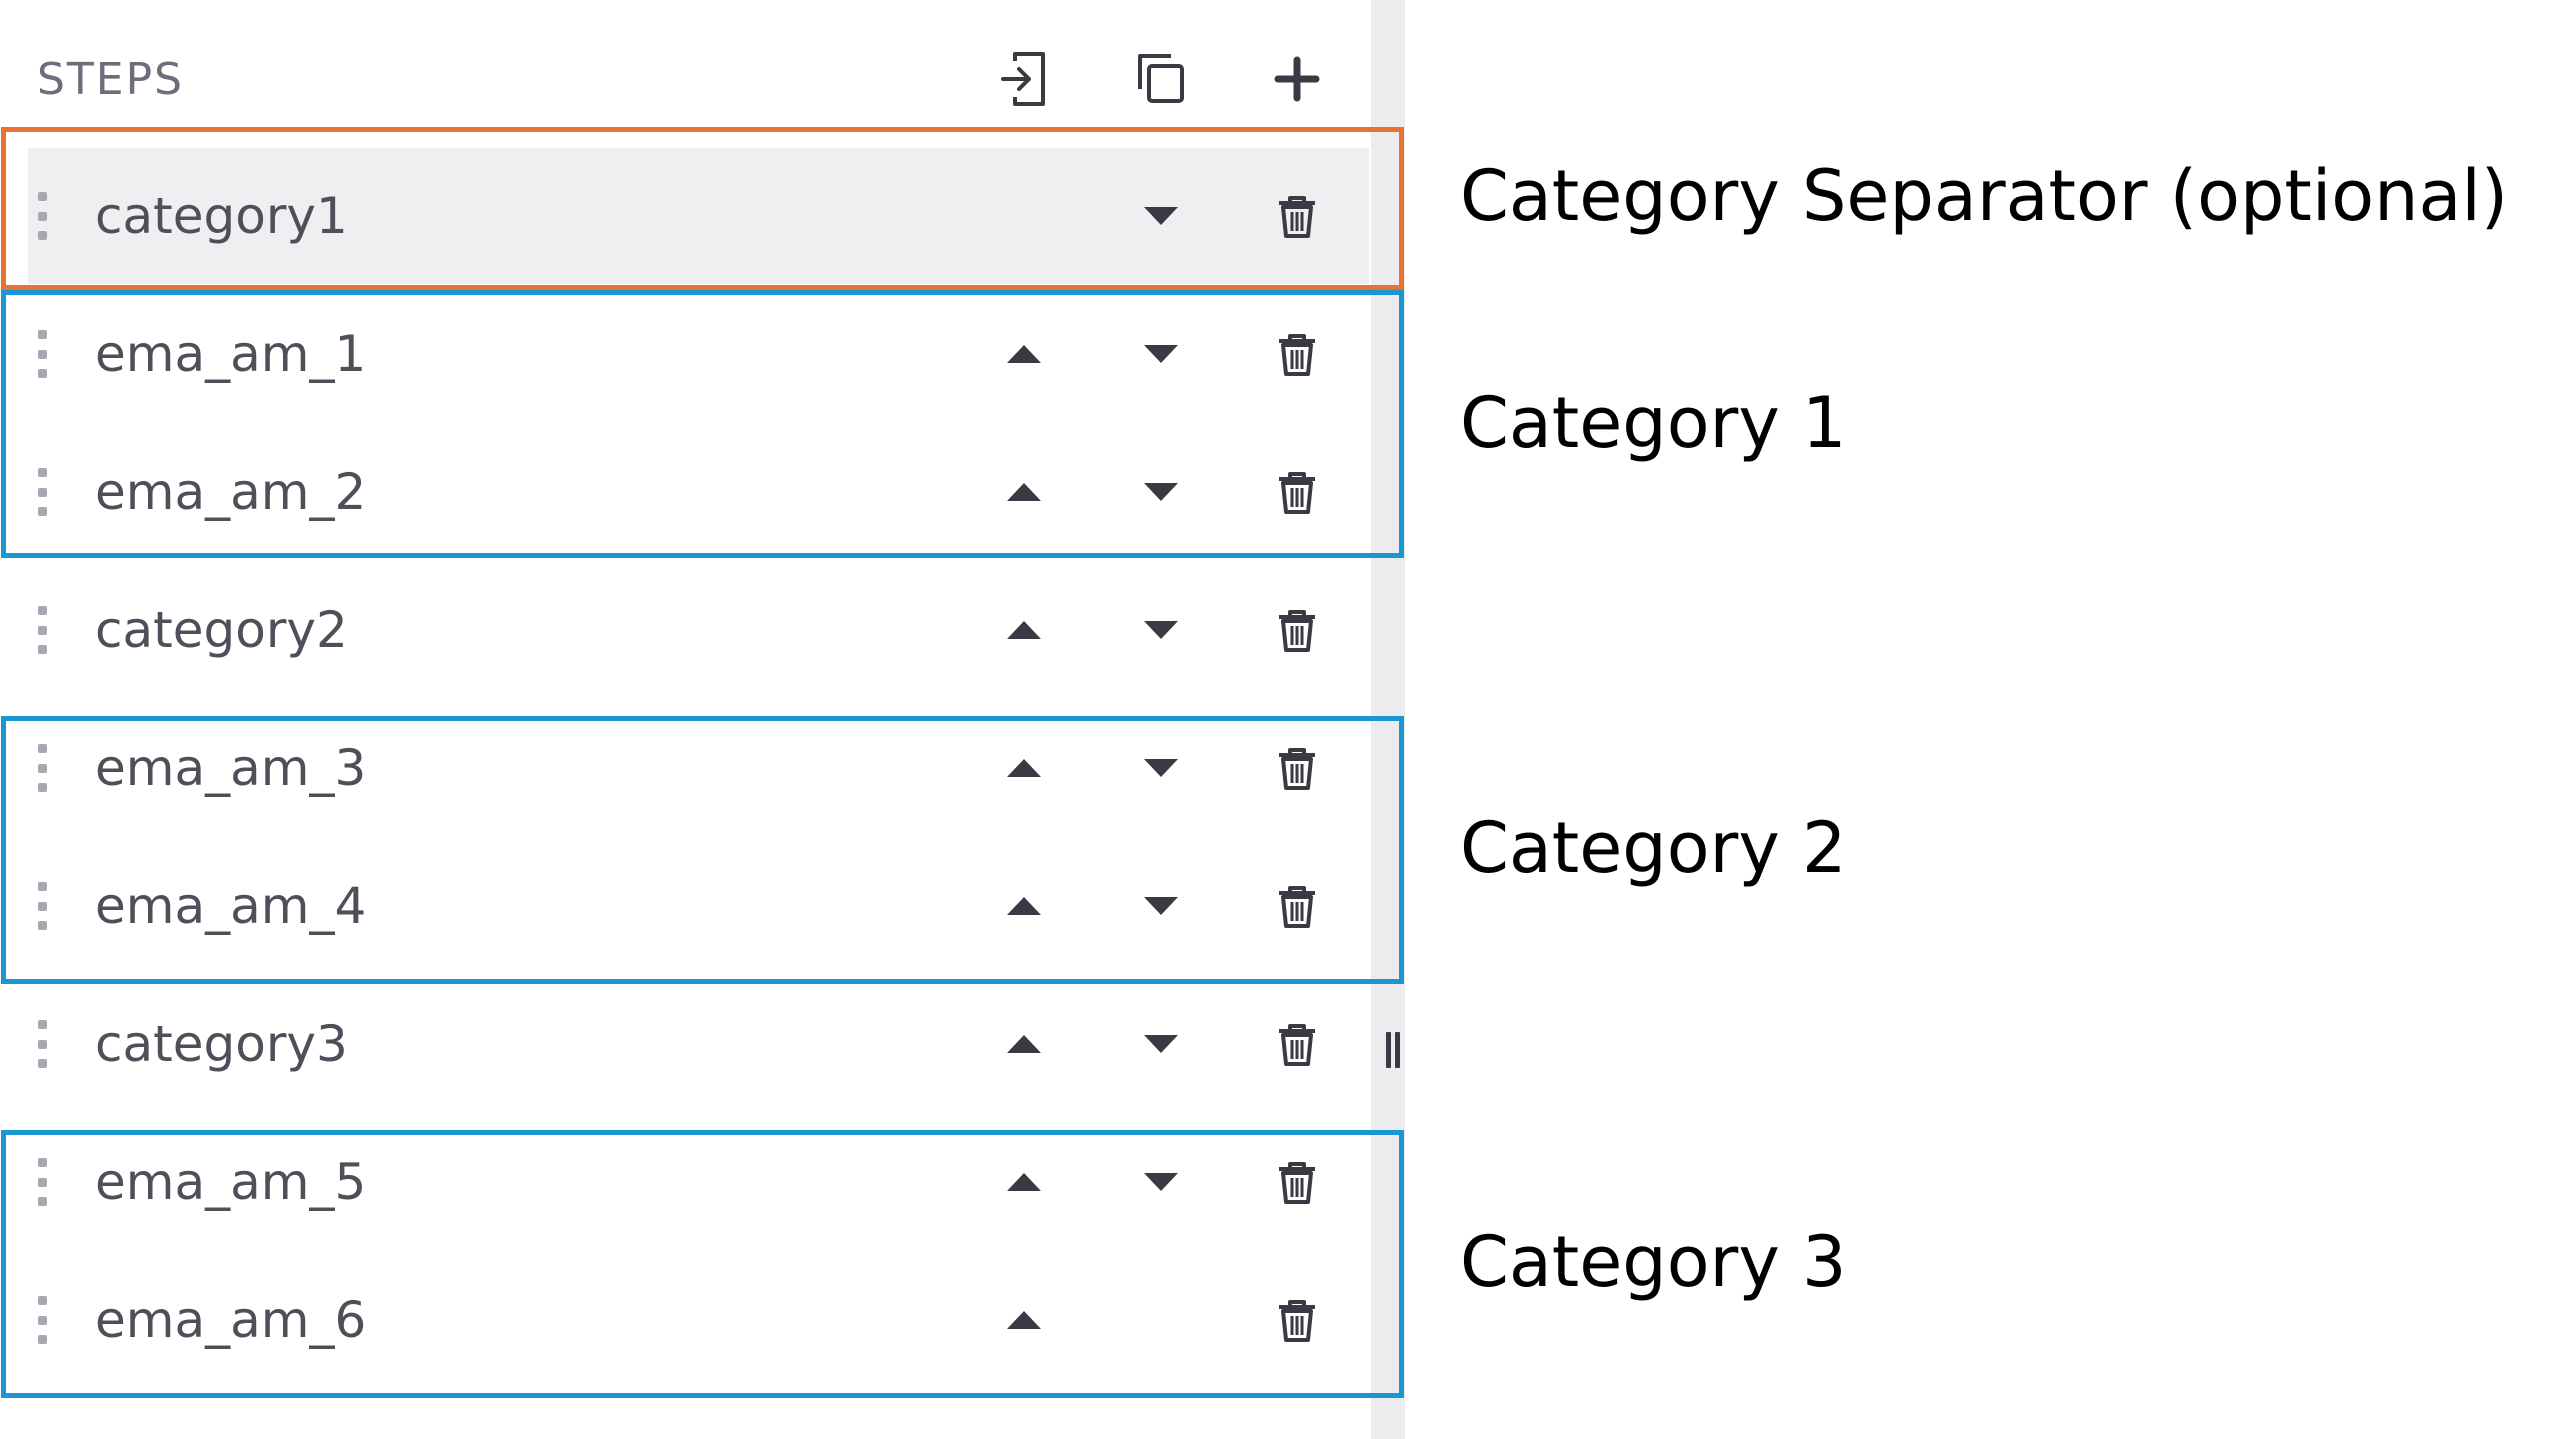 The width and height of the screenshot is (2557, 1439). What do you see at coordinates (221, 630) in the screenshot?
I see `step-label: category2` at bounding box center [221, 630].